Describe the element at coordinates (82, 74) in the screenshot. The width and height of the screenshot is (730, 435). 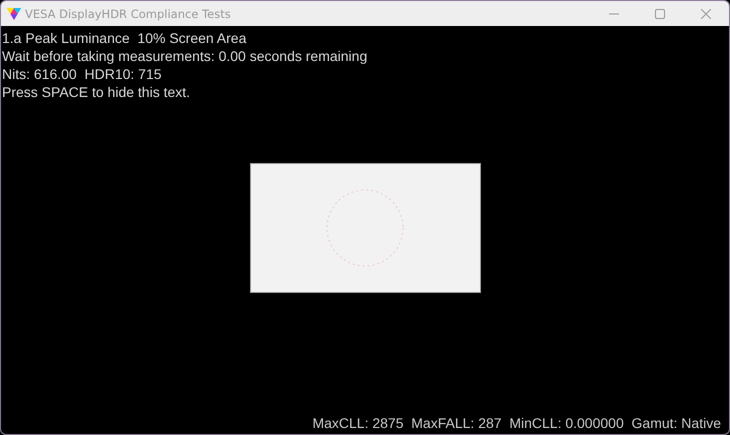
I see `info-text: Nits: 616.00 HDR10: 715` at that location.